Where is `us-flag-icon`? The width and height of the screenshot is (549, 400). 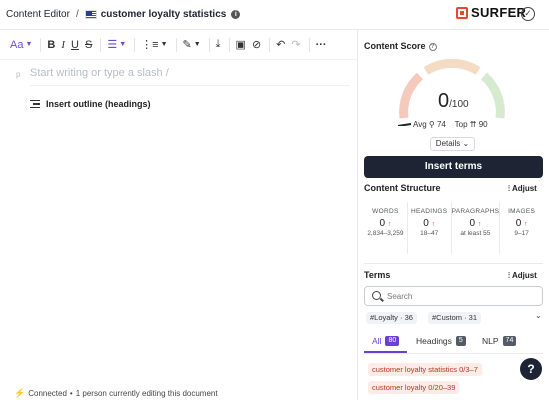
us-flag-icon is located at coordinates (90, 14).